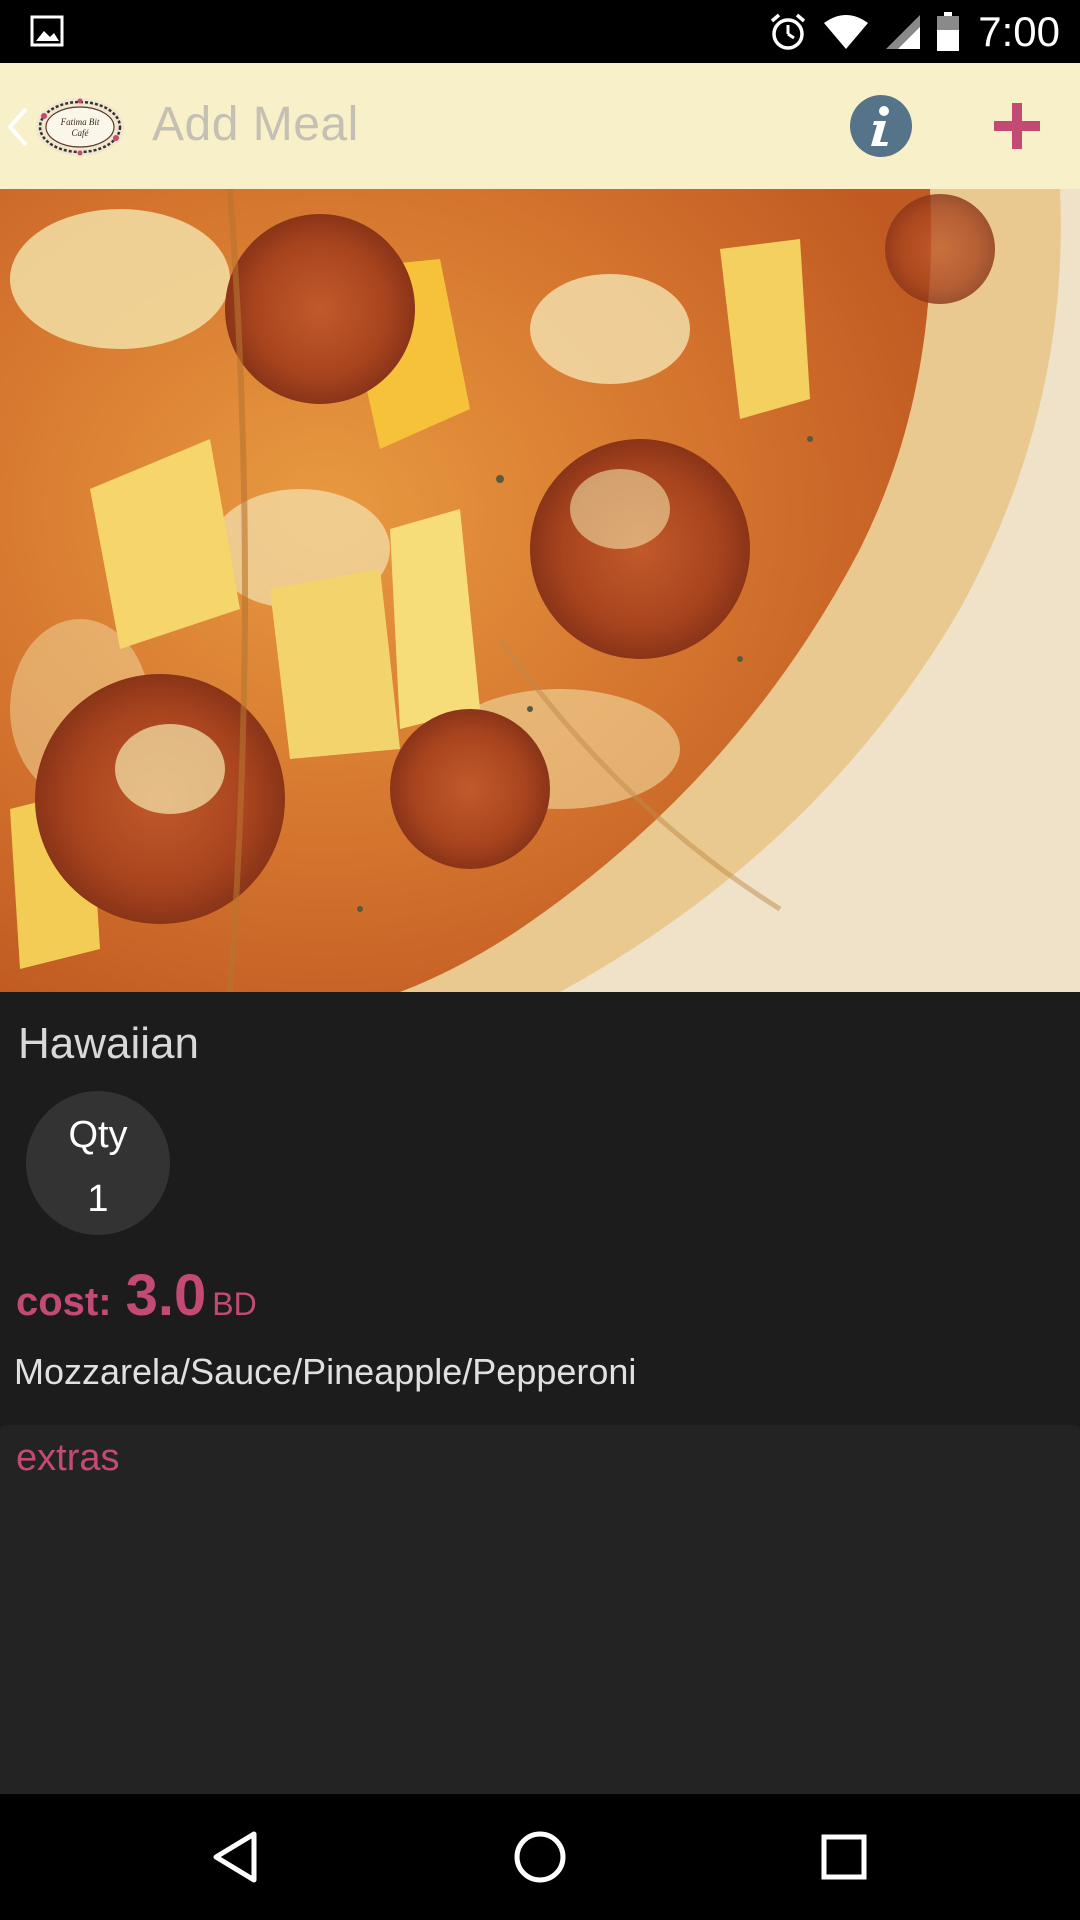  I want to click on back-triangle-icon, so click(235, 1857).